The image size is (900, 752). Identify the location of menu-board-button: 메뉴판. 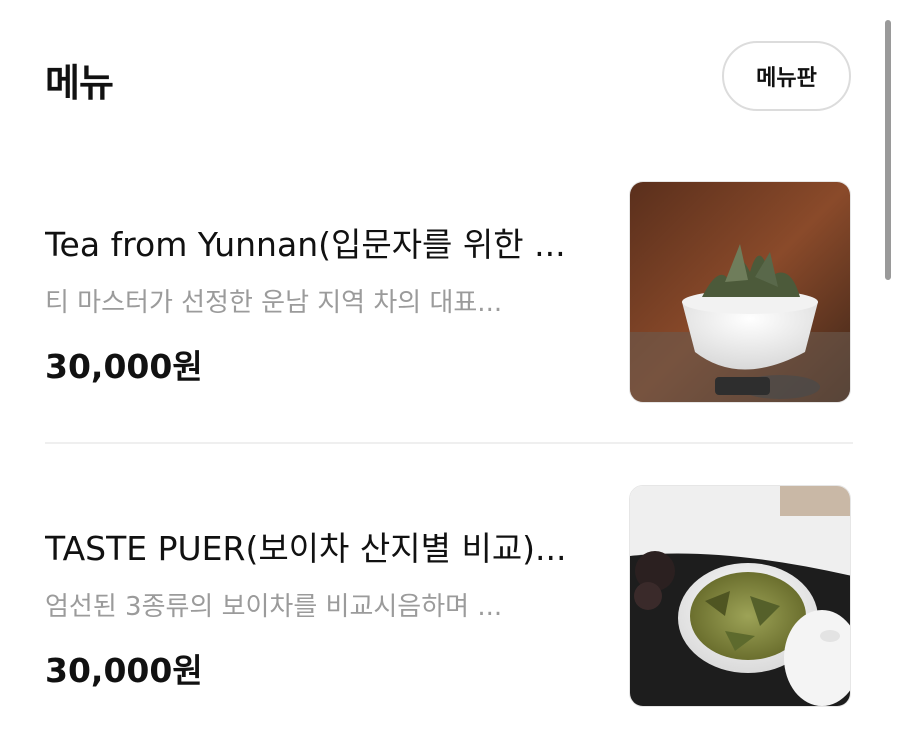
(786, 76).